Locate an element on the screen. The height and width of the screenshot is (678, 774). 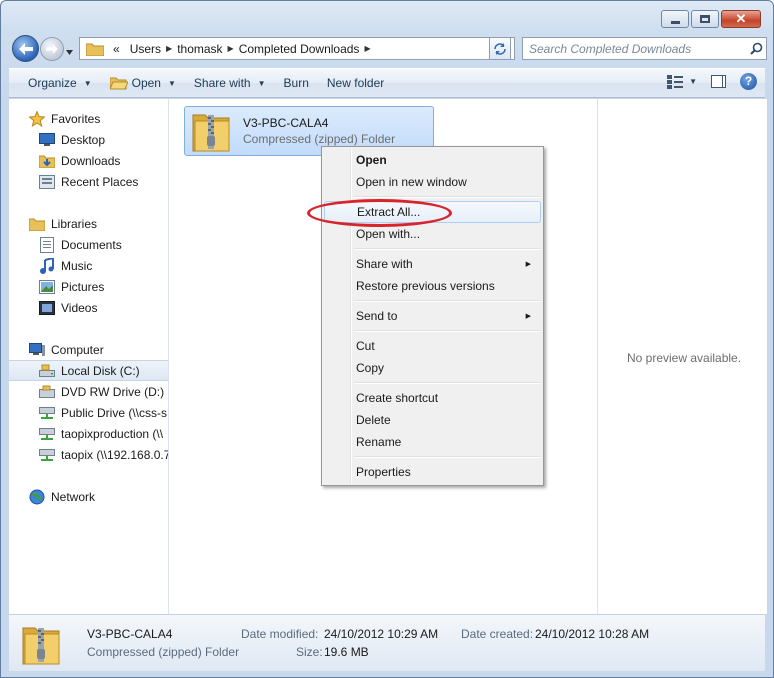
help-icon: ? is located at coordinates (748, 81).